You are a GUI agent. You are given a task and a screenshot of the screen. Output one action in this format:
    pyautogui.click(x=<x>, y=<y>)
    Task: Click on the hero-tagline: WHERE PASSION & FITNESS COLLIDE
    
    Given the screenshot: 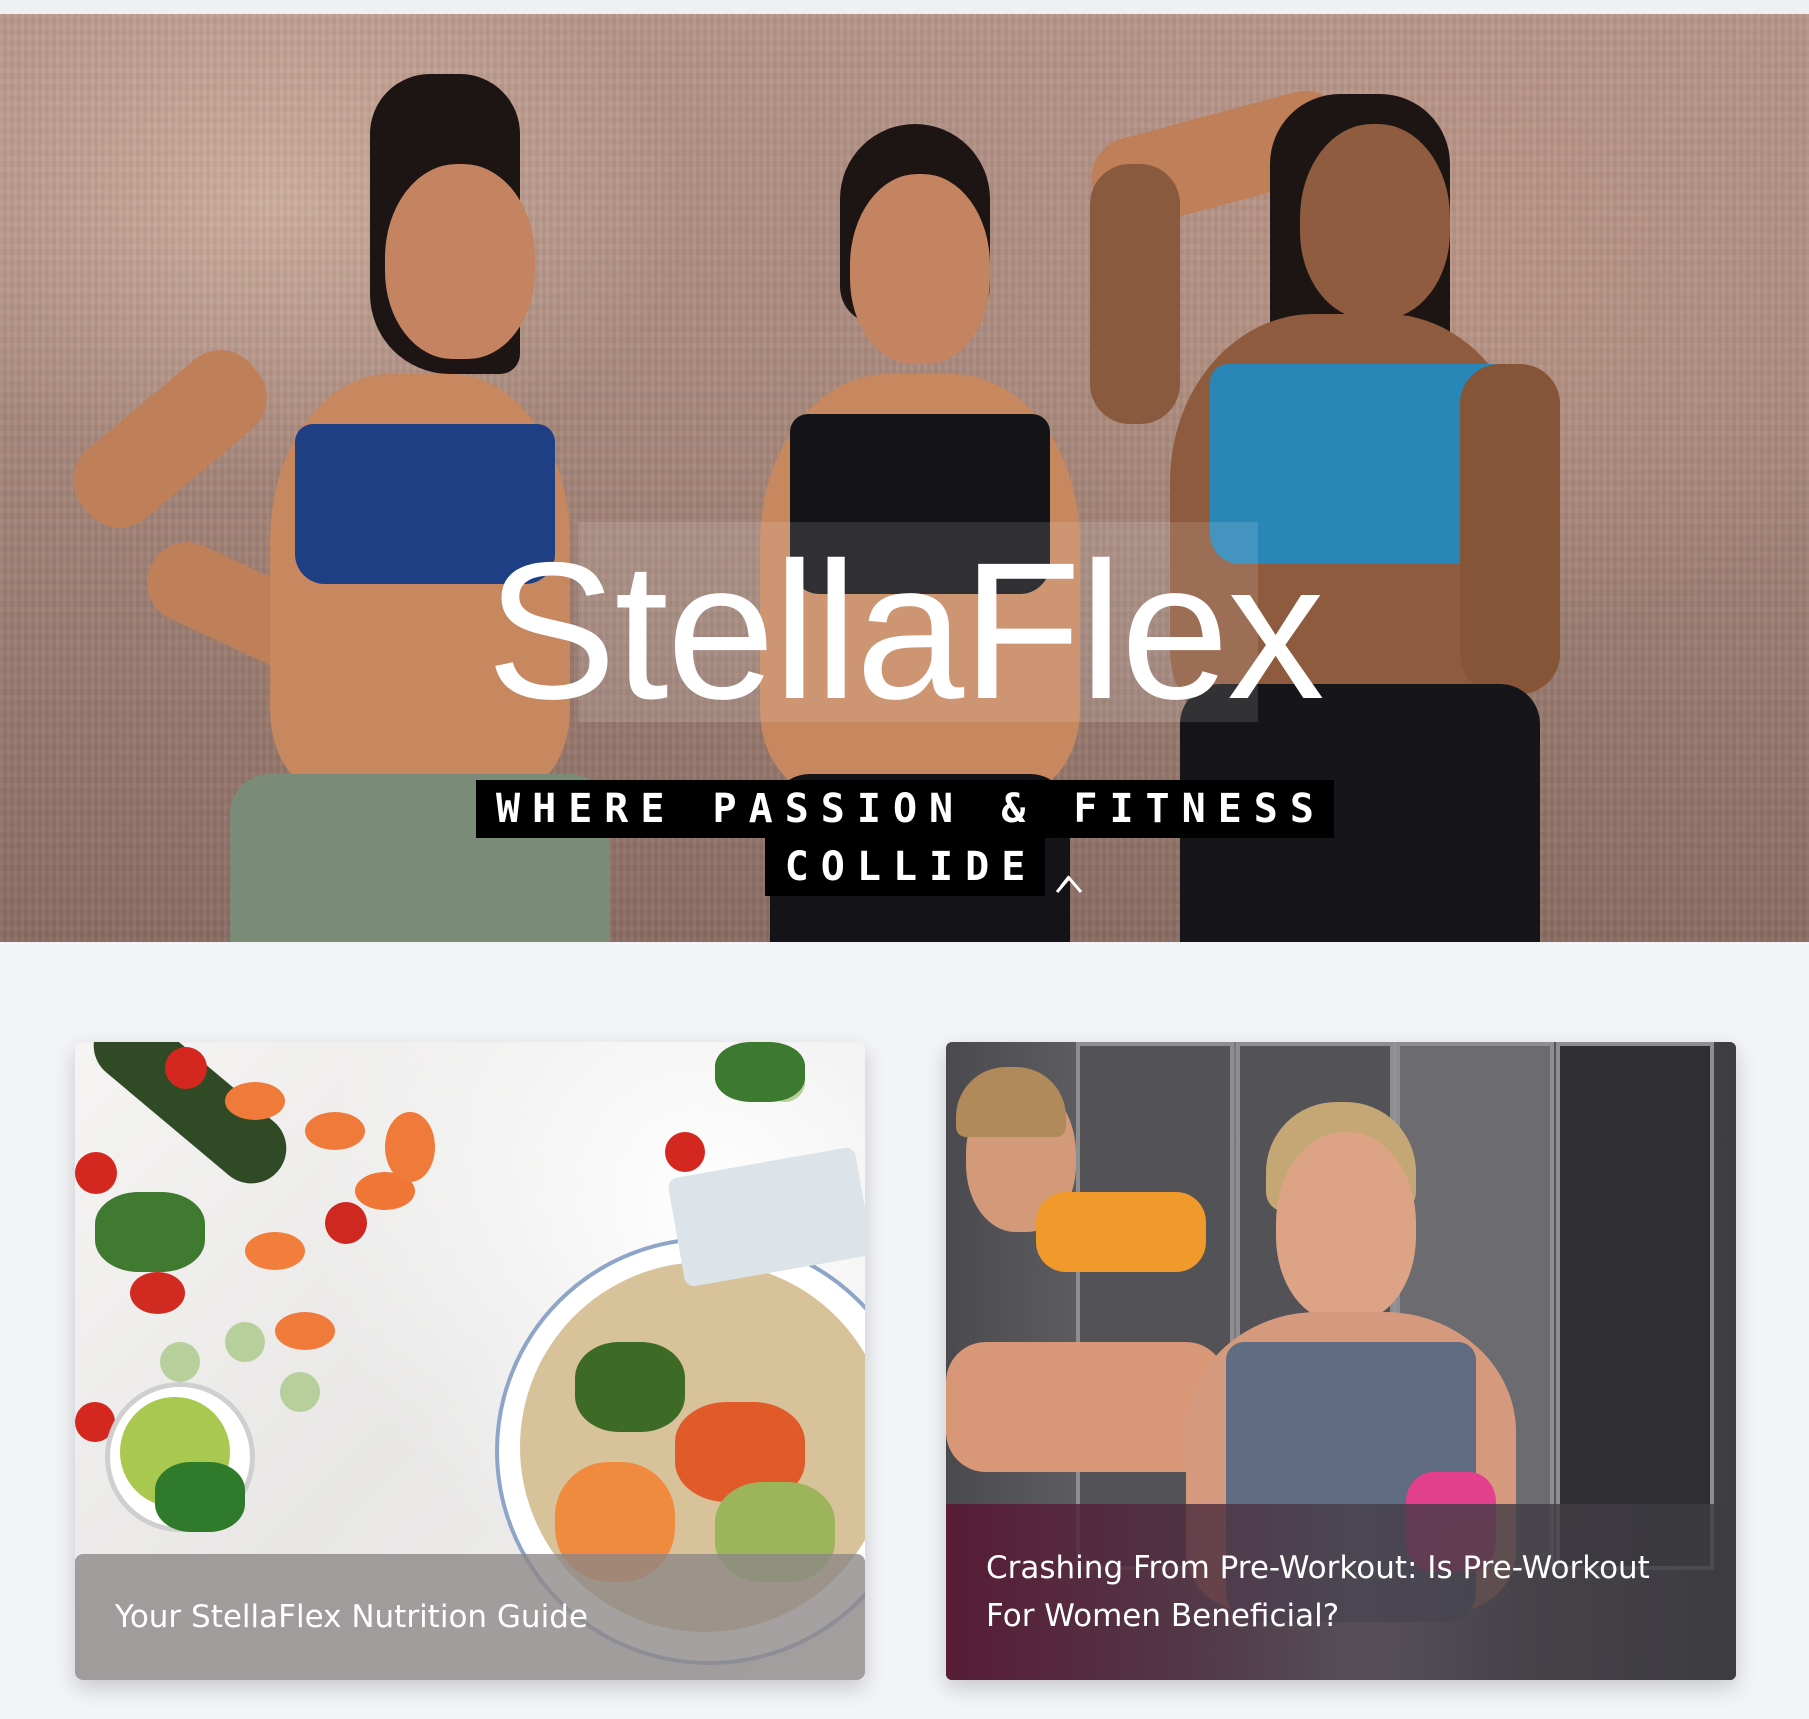 What is the action you would take?
    pyautogui.click(x=905, y=838)
    